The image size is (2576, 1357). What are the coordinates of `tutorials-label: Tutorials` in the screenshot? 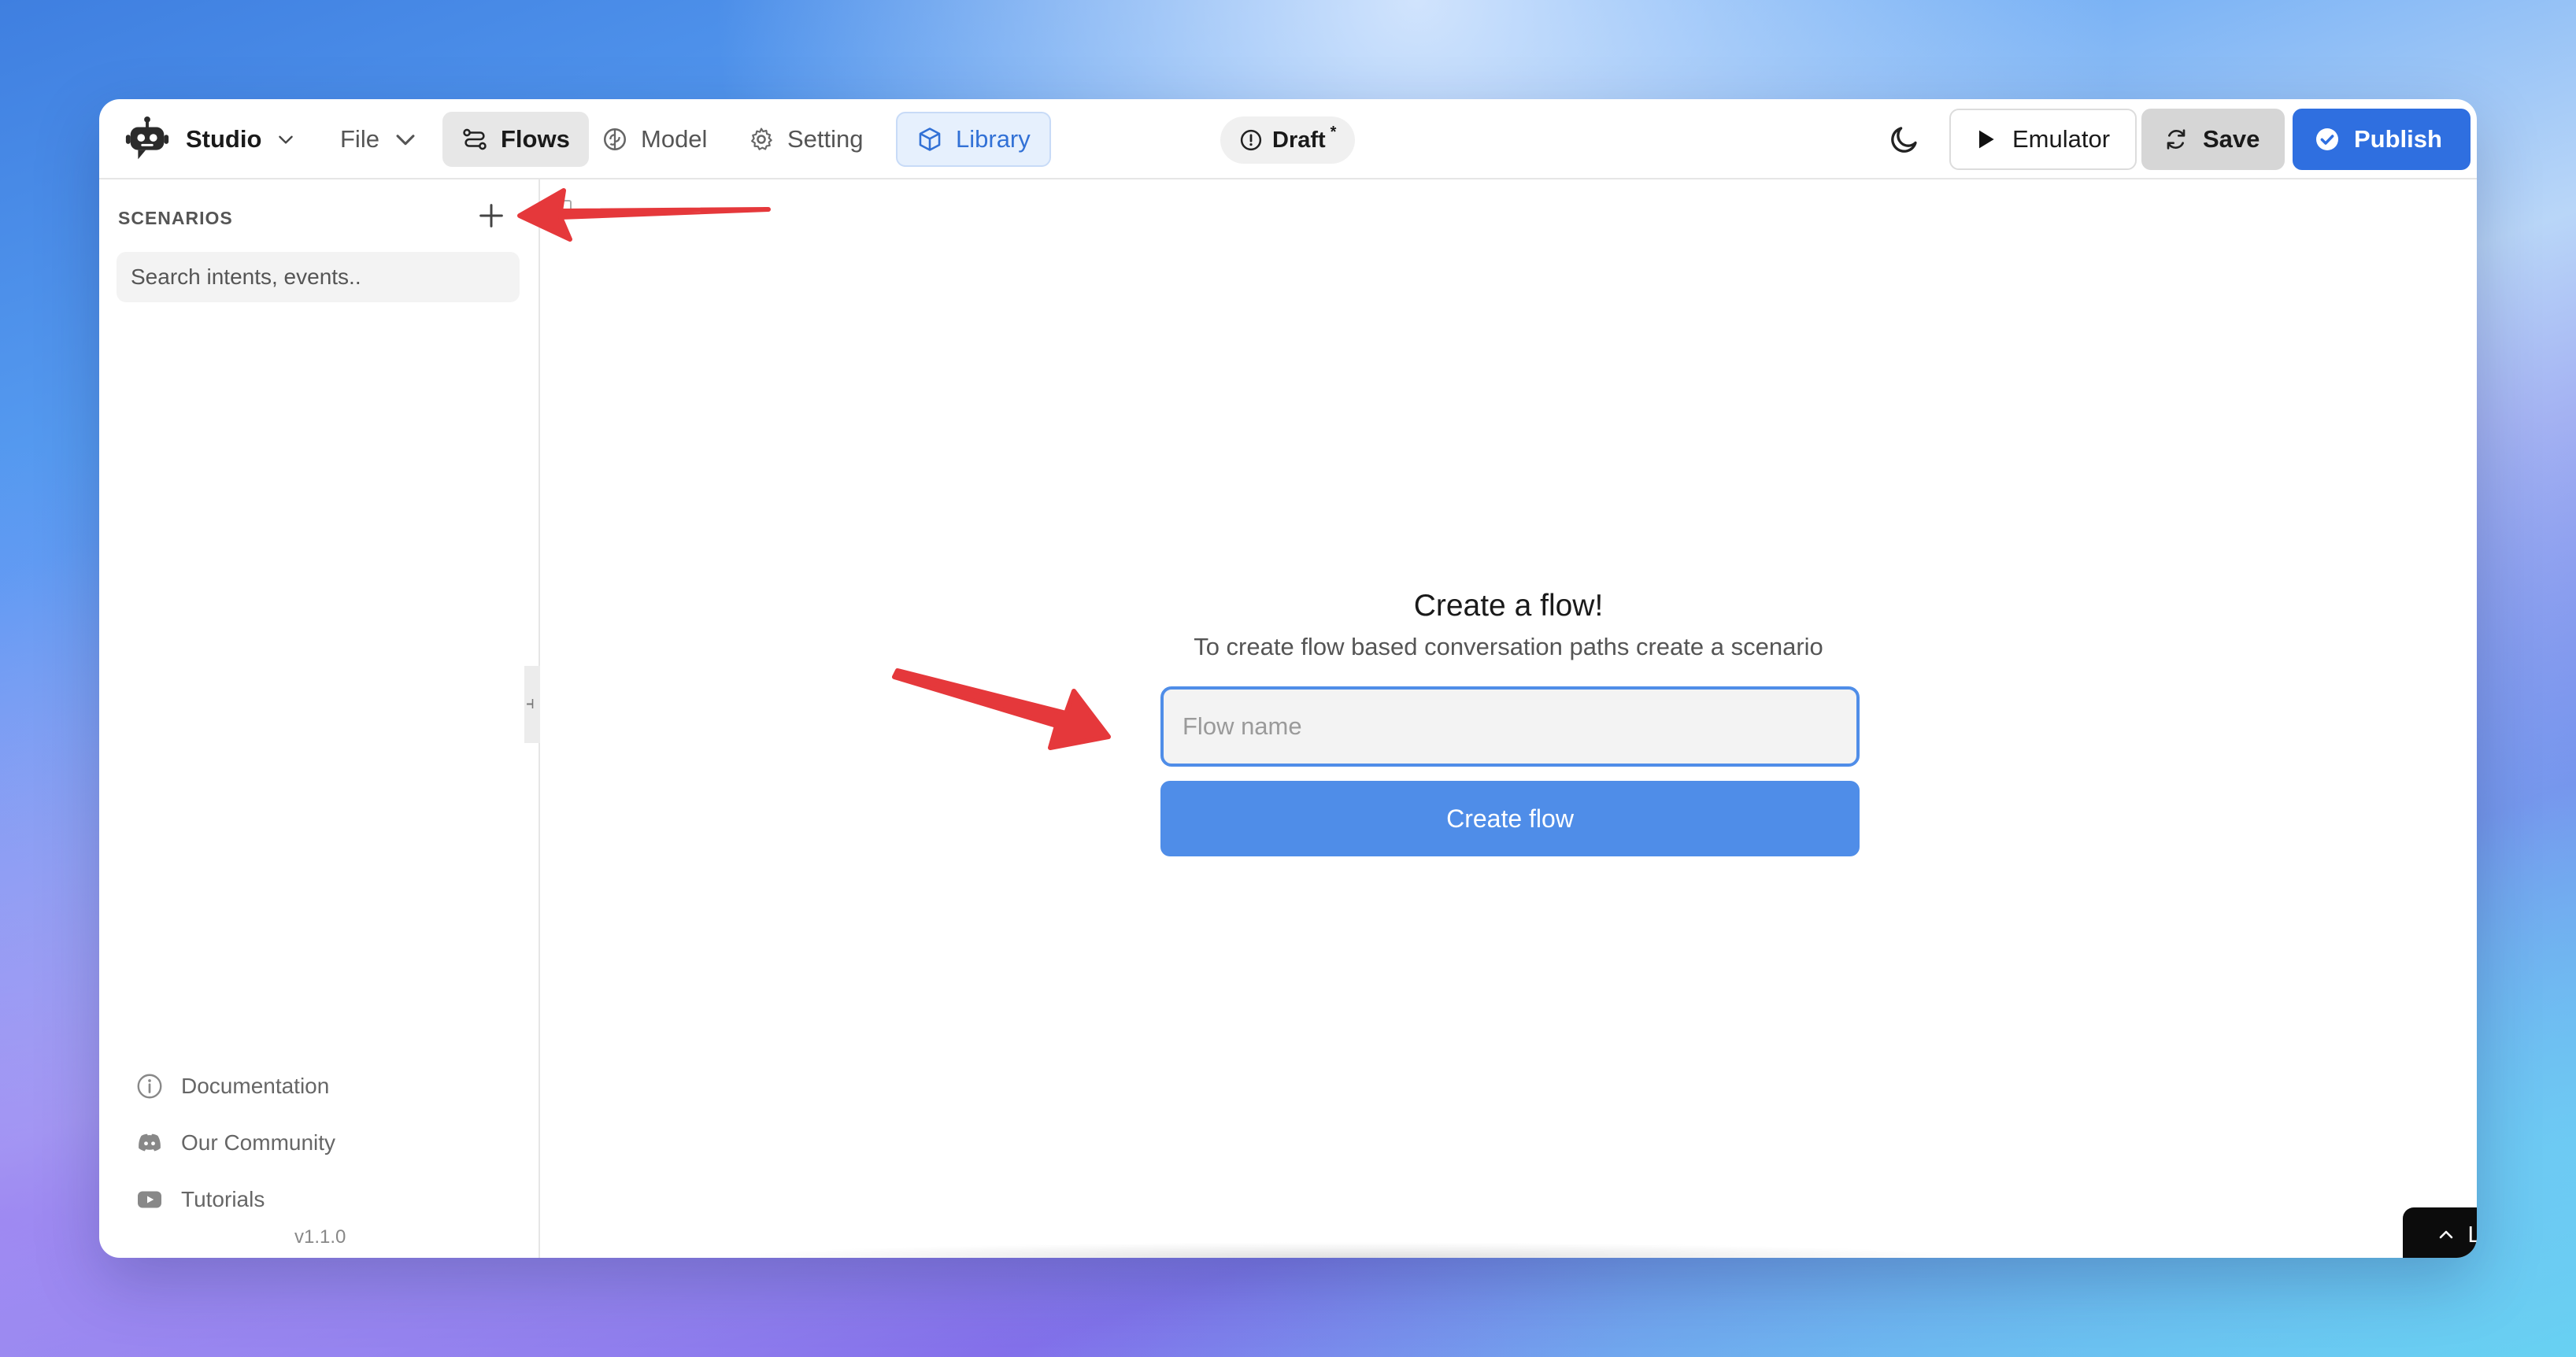 It's located at (223, 1199).